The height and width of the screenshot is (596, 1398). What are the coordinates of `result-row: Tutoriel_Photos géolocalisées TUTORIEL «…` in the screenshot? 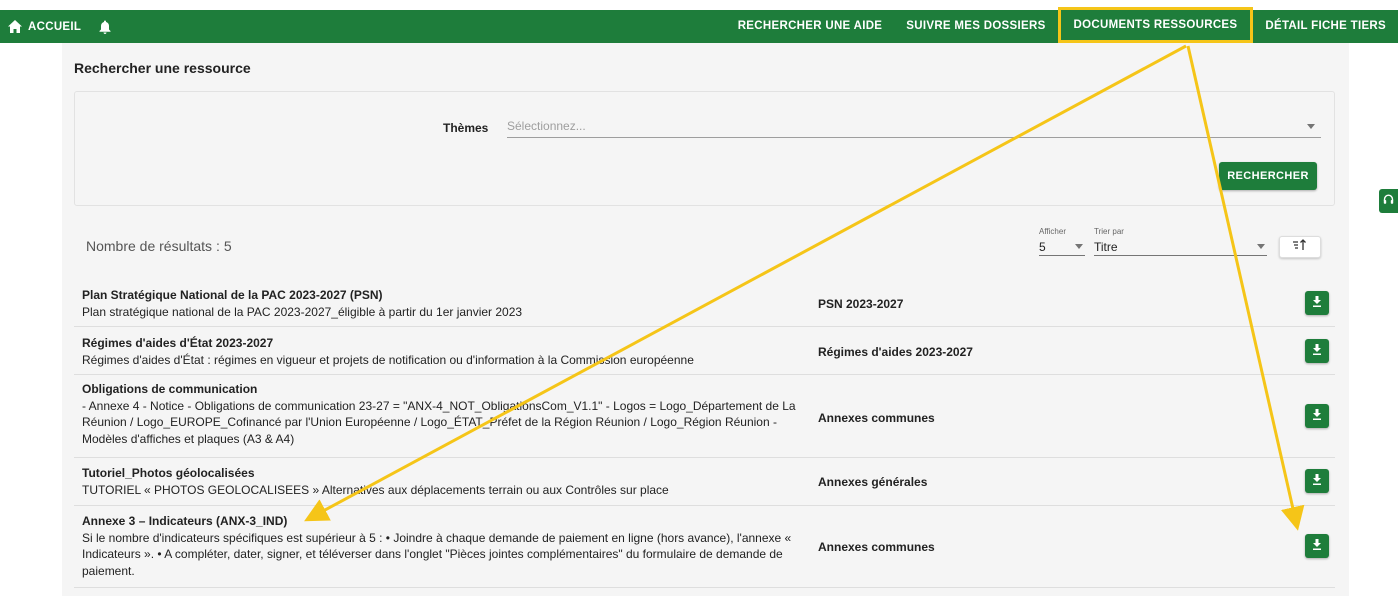 It's located at (704, 482).